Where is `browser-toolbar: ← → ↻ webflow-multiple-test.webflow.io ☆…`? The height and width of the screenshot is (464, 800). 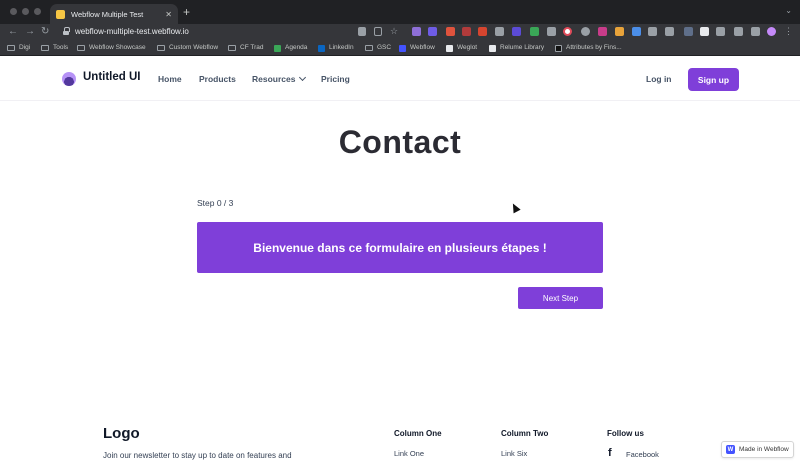 browser-toolbar: ← → ↻ webflow-multiple-test.webflow.io ☆… is located at coordinates (400, 32).